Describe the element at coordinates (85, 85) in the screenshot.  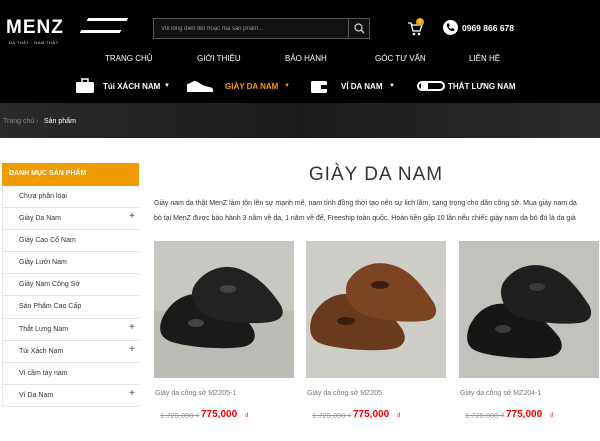
I see `briefcase-icon` at that location.